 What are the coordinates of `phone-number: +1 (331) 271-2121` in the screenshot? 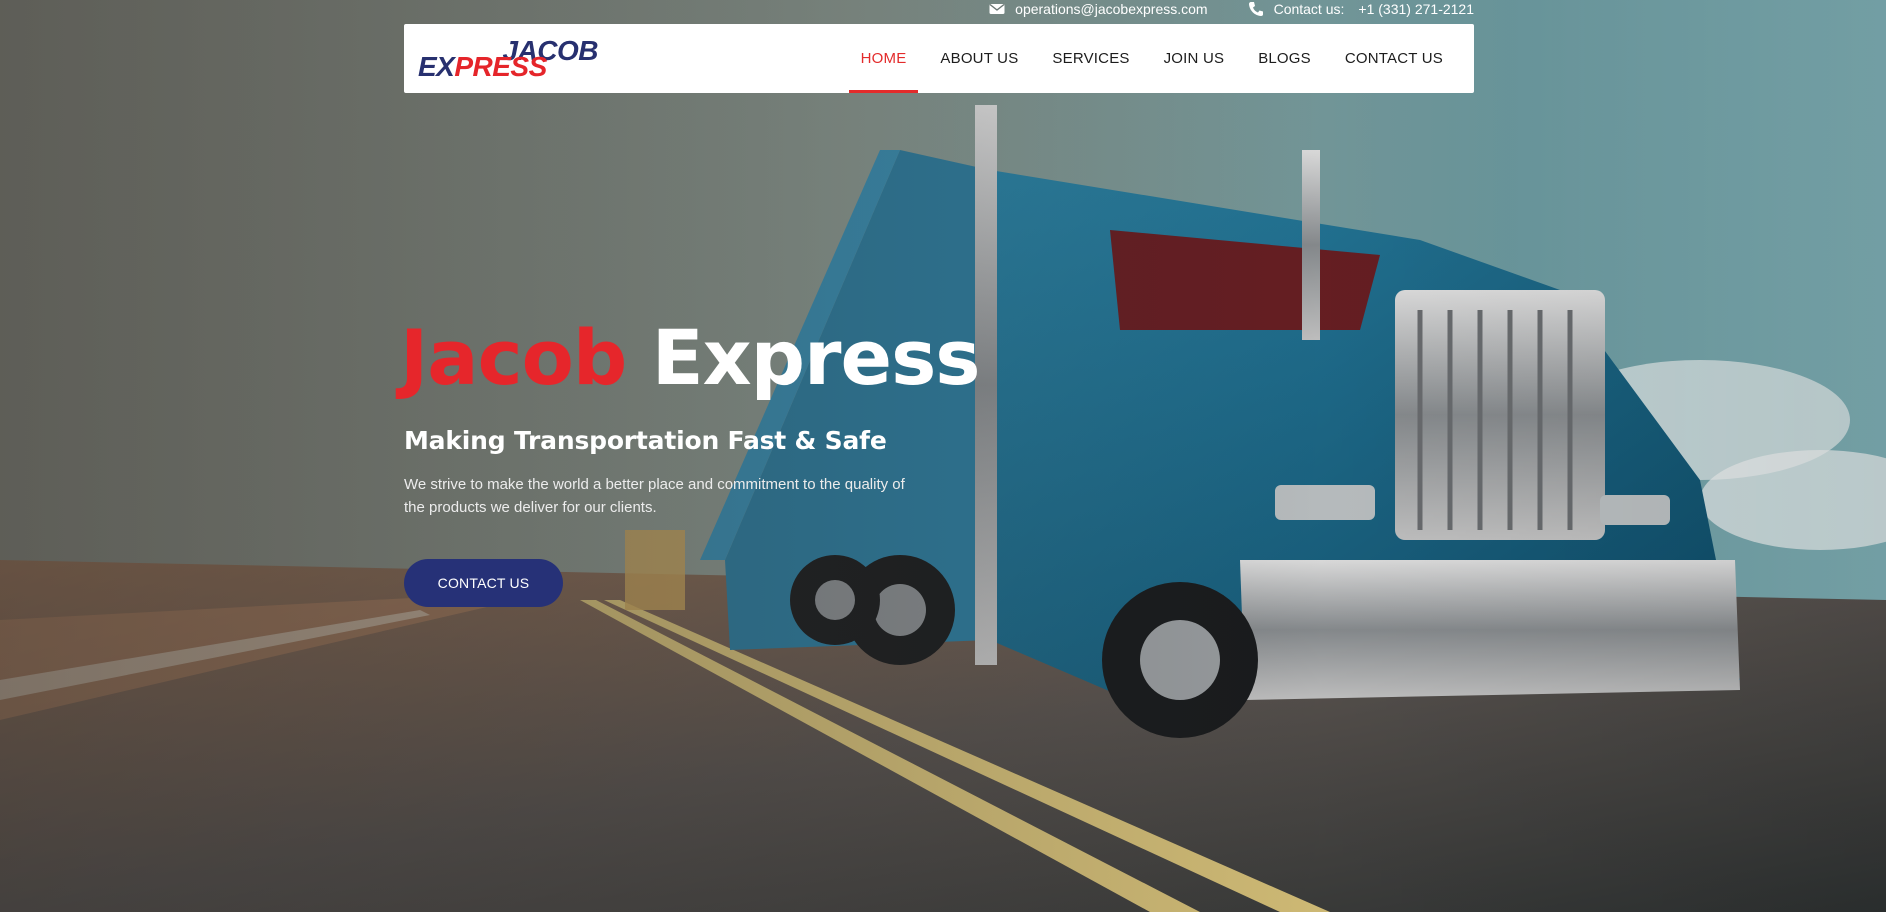 It's located at (1416, 9).